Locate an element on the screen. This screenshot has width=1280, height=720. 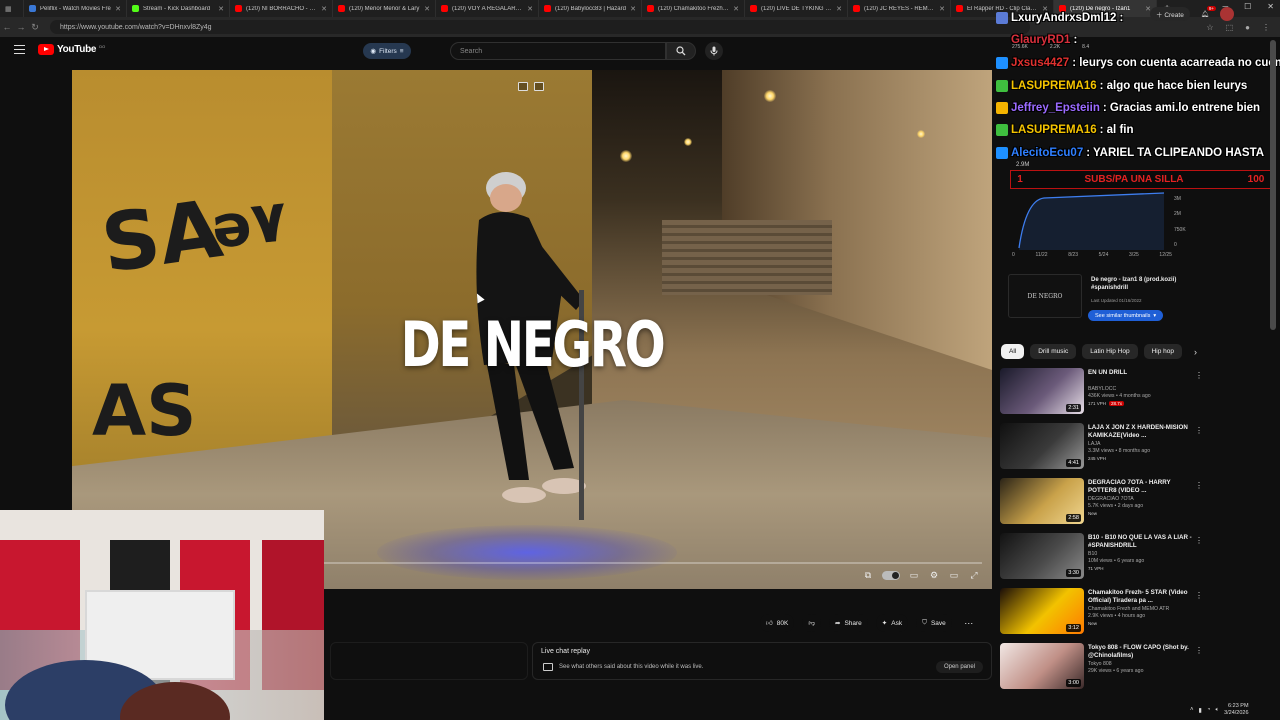
video-title: EN UN DRILL is located at coordinates (1140, 373).